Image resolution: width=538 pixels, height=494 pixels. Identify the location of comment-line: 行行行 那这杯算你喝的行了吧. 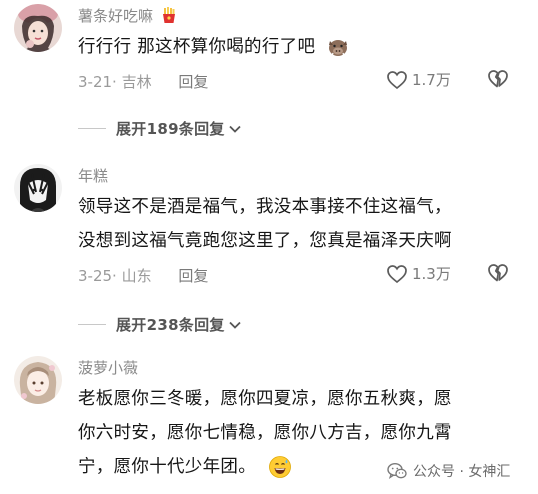
(197, 47).